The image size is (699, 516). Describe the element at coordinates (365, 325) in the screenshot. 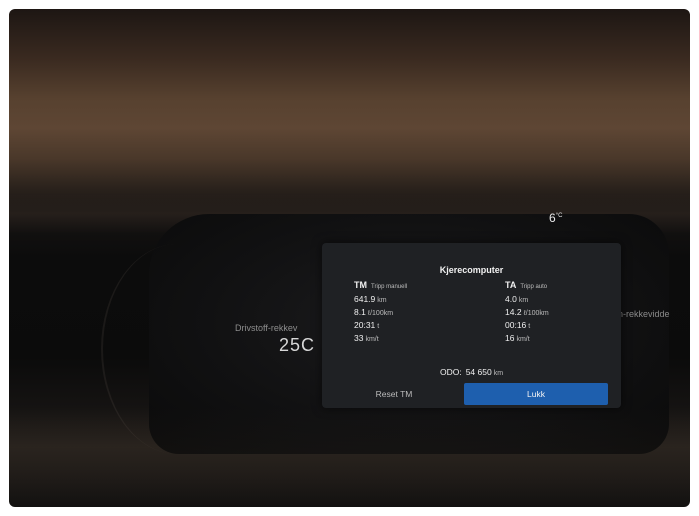

I see `trip-value: 20:31` at that location.